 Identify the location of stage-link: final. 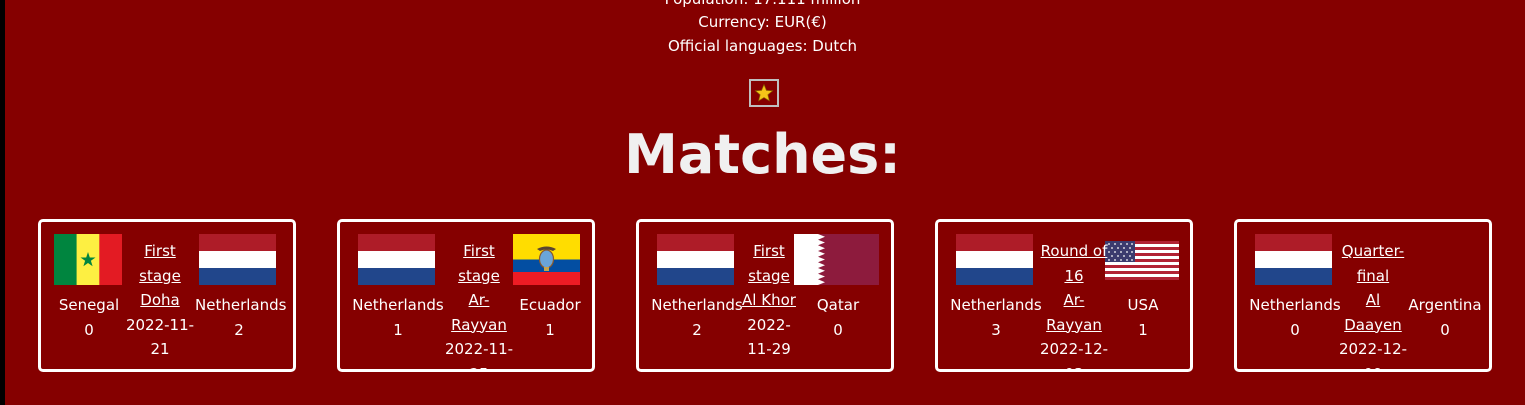
(1373, 276).